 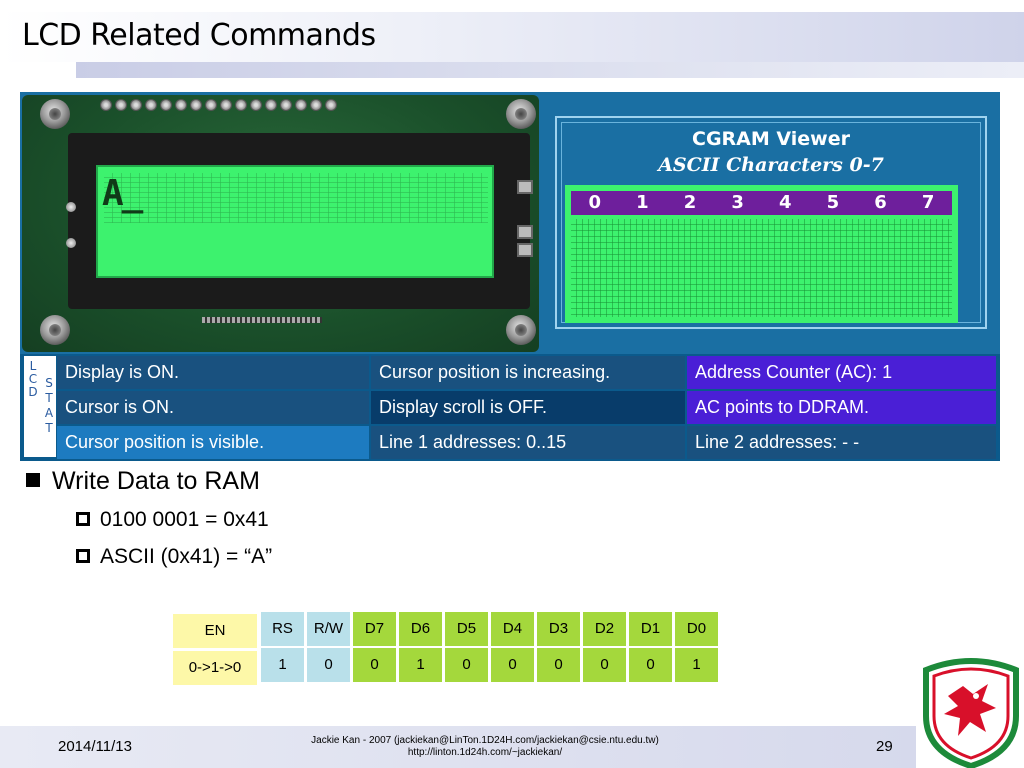 What do you see at coordinates (696, 629) in the screenshot?
I see `bit-header: D0` at bounding box center [696, 629].